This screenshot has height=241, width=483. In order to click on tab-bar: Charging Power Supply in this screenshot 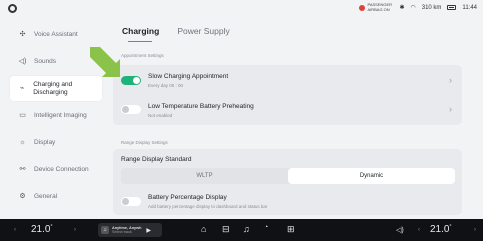, I will do `click(176, 34)`.